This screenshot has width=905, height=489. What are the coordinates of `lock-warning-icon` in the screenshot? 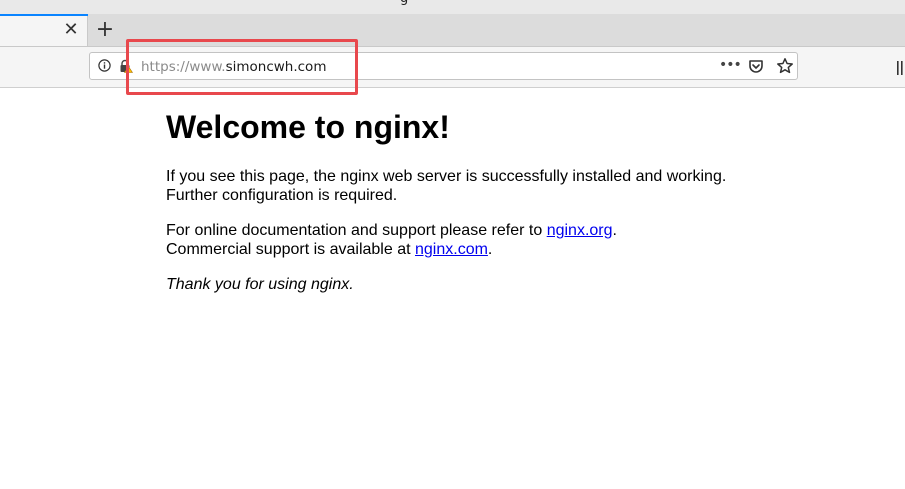 It's located at (126, 66).